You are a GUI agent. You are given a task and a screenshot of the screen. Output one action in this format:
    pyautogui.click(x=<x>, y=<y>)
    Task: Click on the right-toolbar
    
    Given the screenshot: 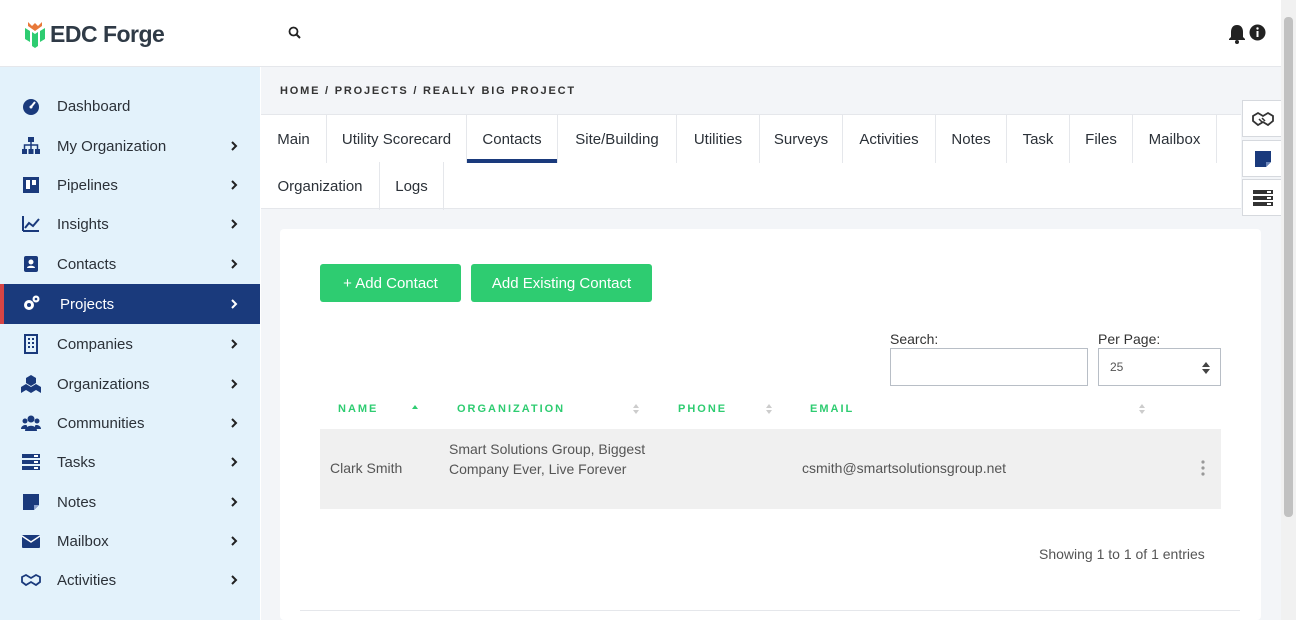 What is the action you would take?
    pyautogui.click(x=1262, y=158)
    